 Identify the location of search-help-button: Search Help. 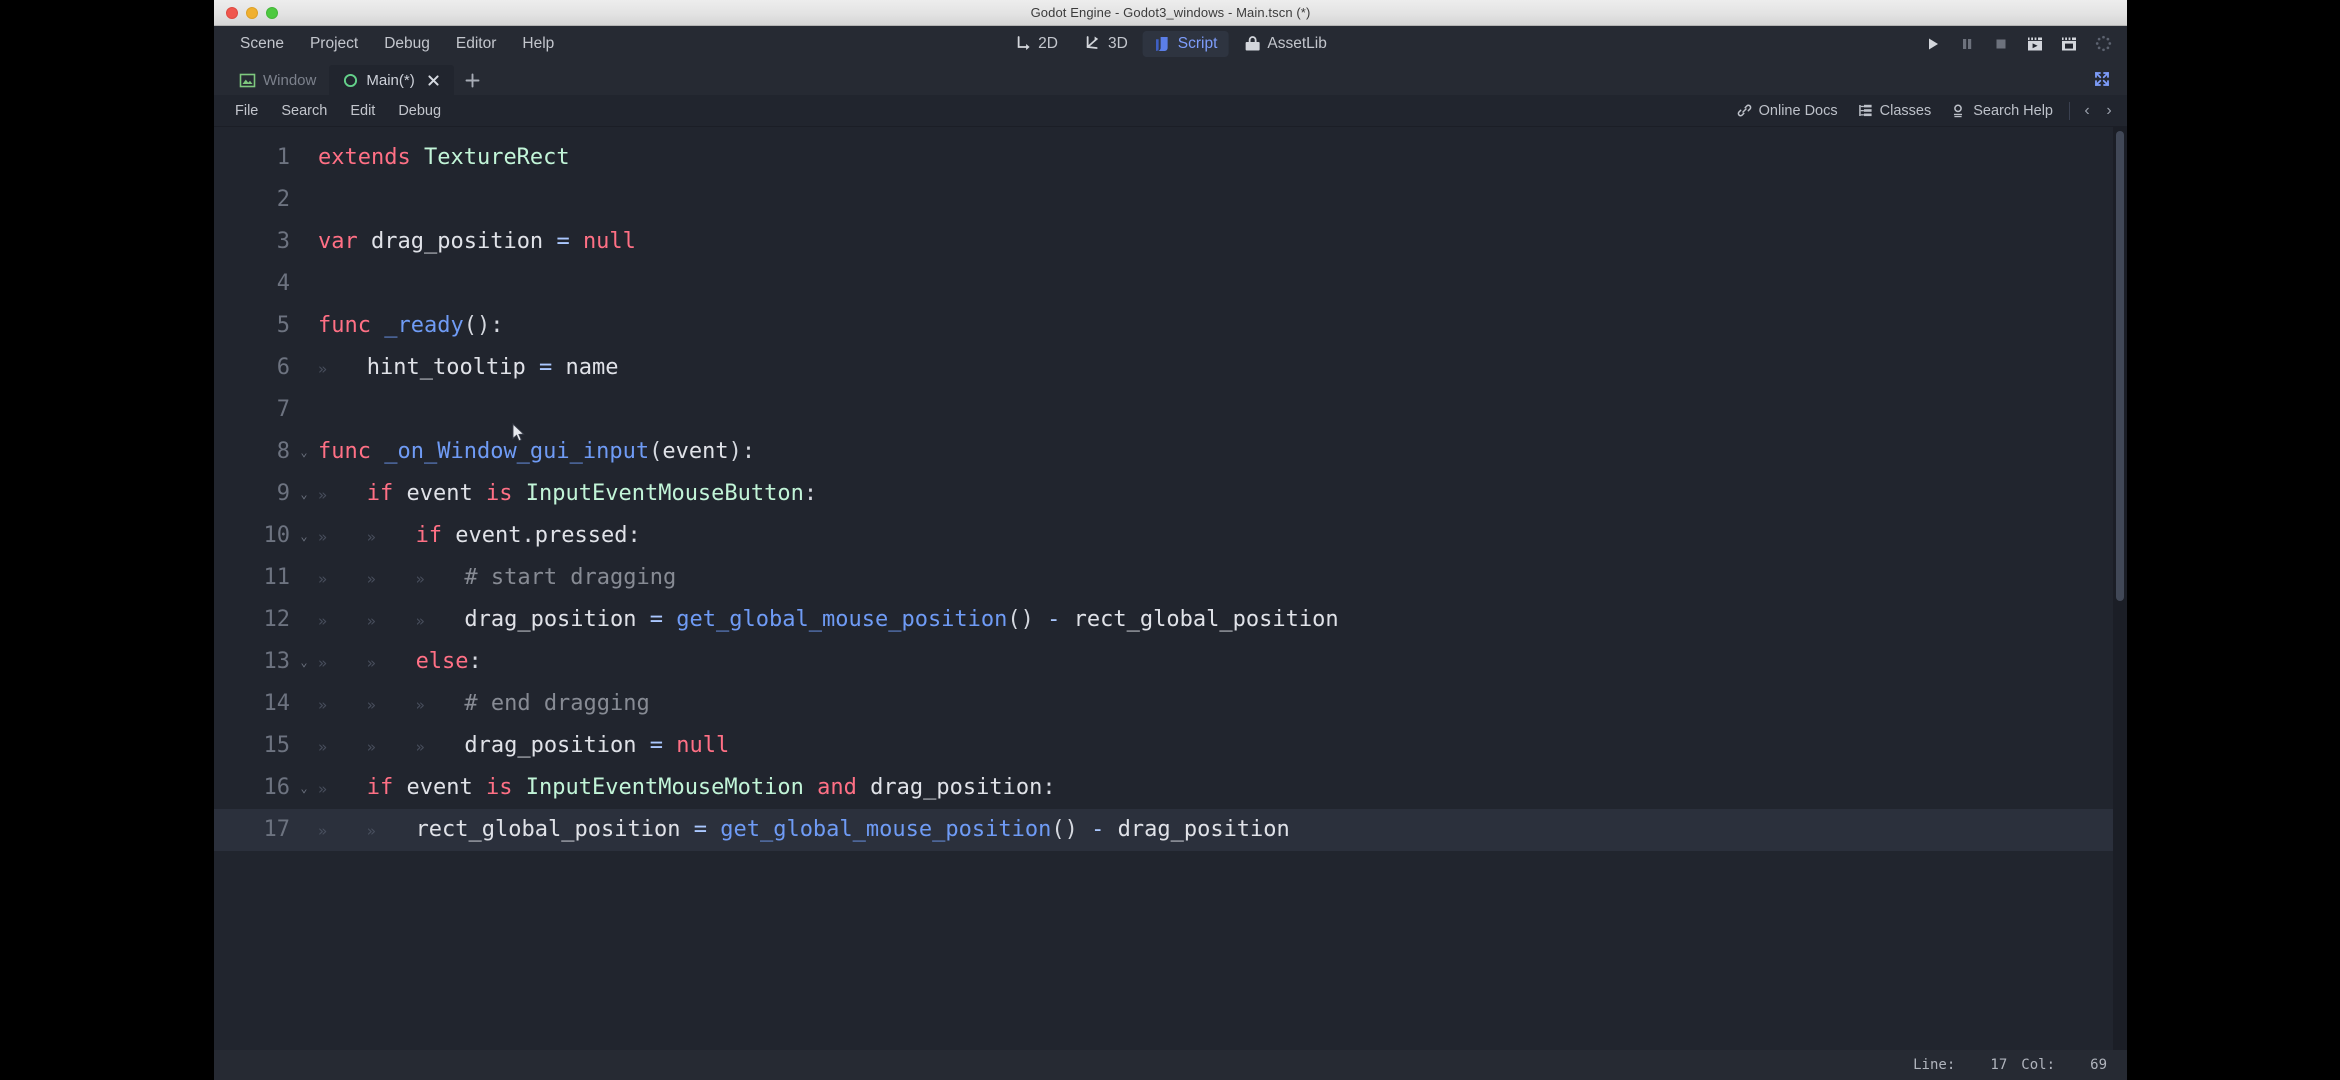
(2002, 111).